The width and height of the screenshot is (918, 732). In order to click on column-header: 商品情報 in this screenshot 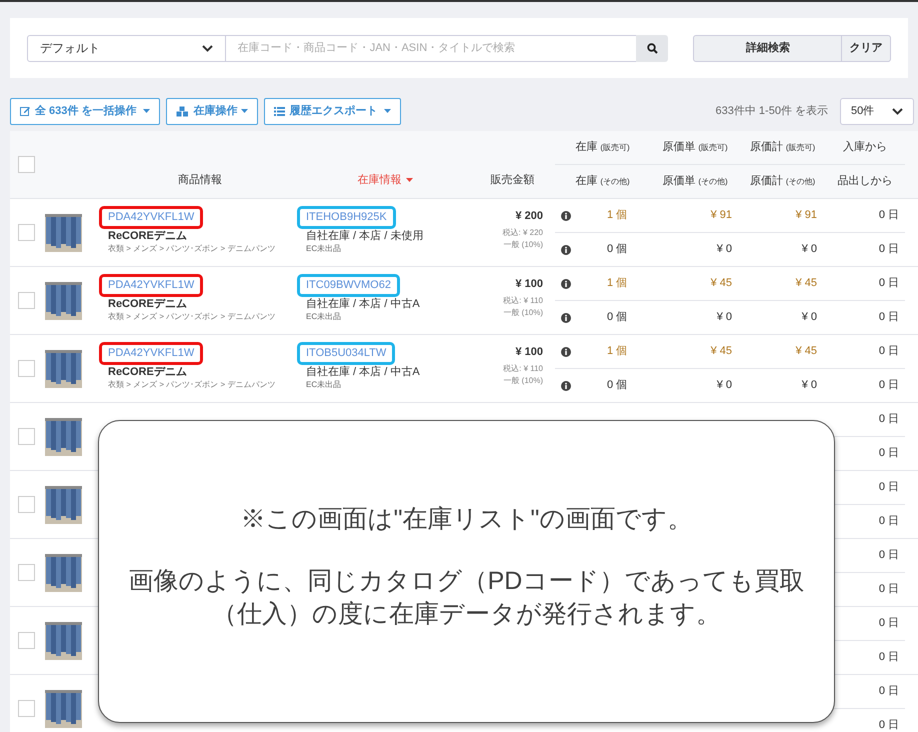, I will do `click(200, 180)`.